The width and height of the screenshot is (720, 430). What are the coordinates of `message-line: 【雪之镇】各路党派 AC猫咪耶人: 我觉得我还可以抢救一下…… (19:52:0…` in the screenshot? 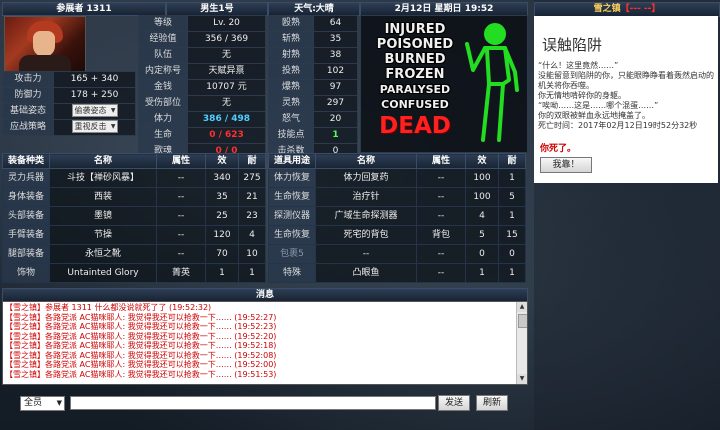 It's located at (141, 355).